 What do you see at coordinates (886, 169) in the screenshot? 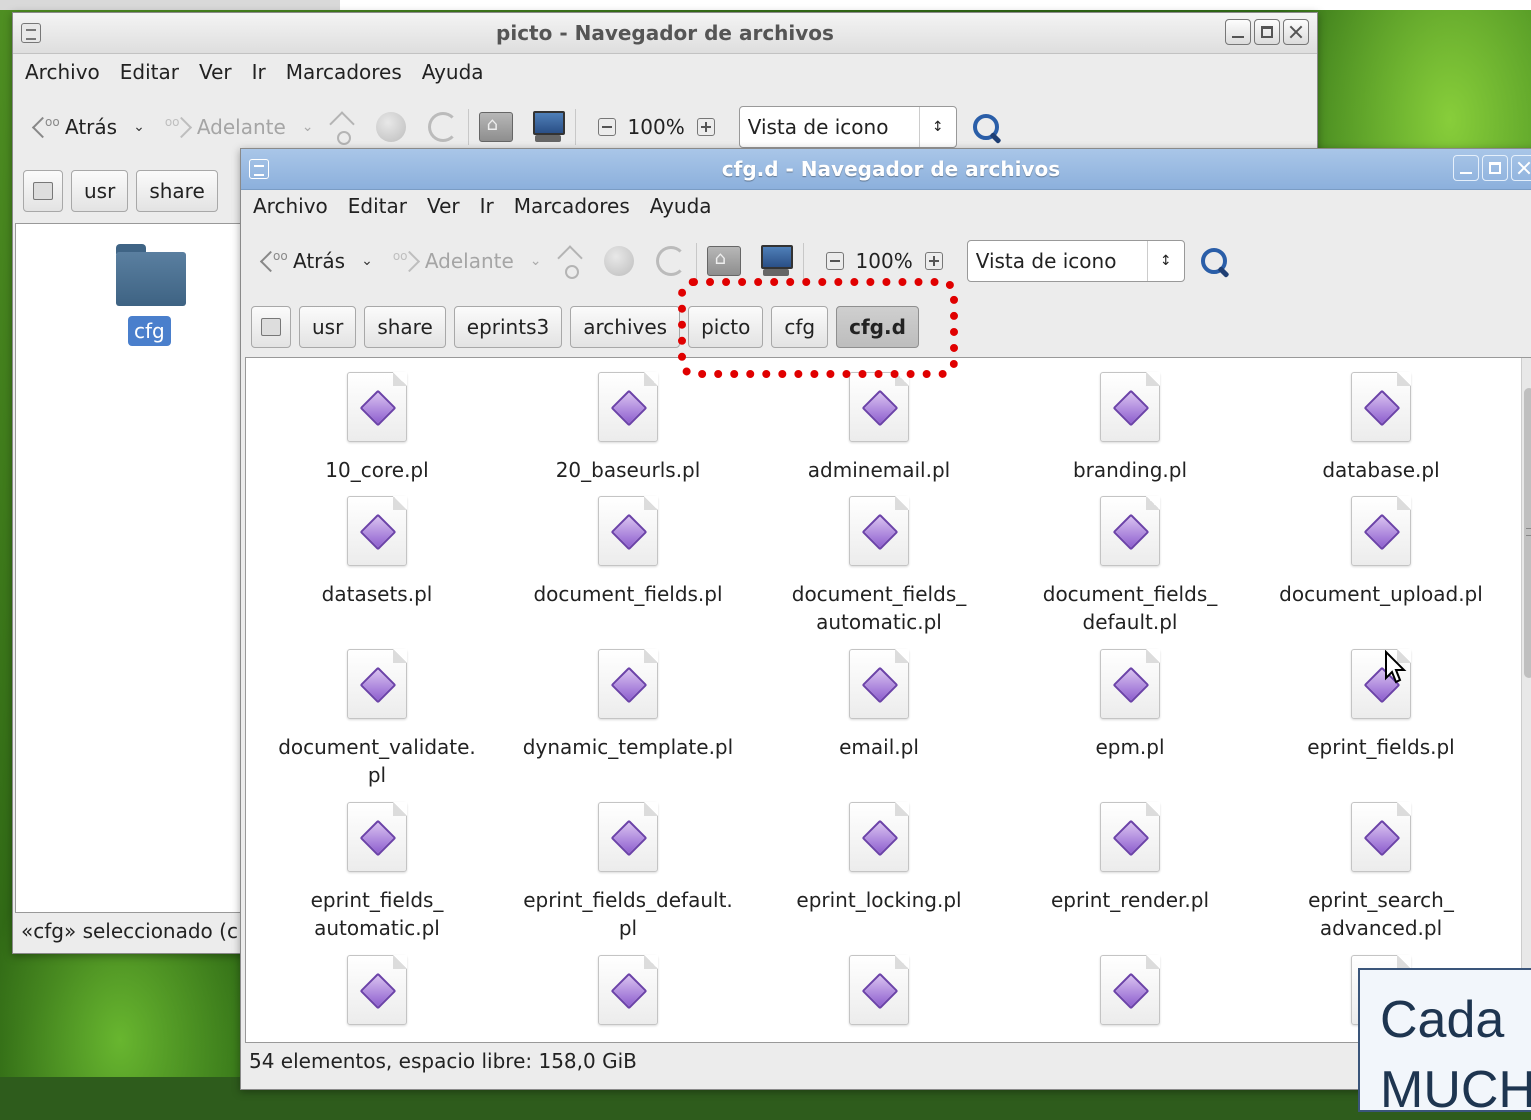
I see `window-titlebar: cfg.d - Navegador de archivos` at bounding box center [886, 169].